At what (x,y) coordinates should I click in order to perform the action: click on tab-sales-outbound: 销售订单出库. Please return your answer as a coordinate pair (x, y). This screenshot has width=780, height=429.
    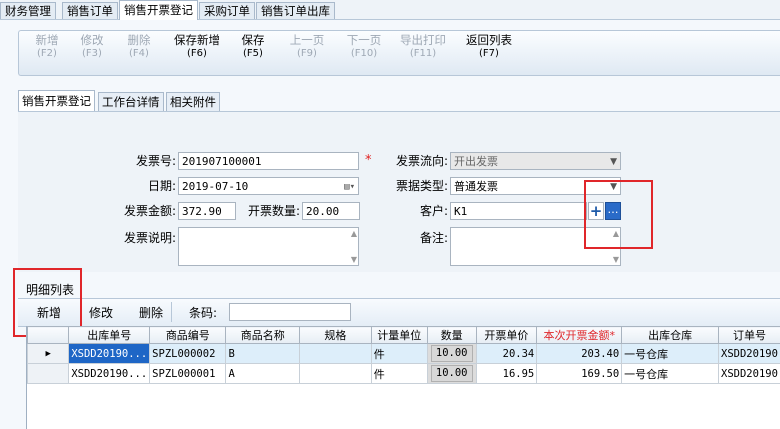
    Looking at the image, I should click on (295, 10).